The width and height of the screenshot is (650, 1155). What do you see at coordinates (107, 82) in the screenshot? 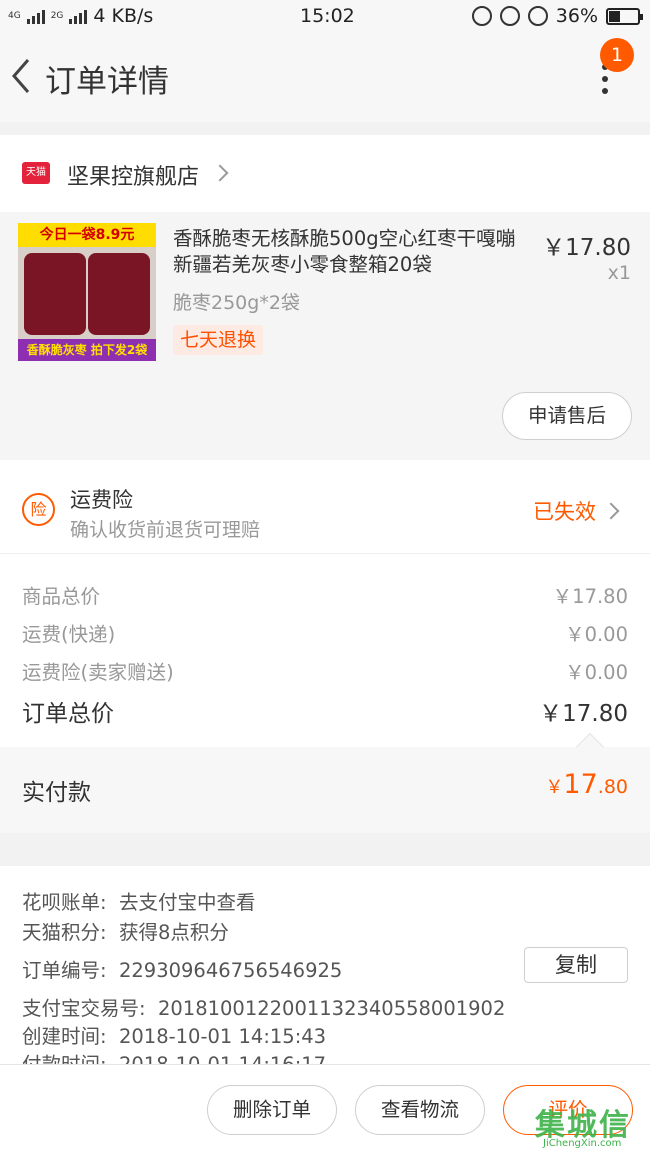
I see `page-title: 订单详情` at bounding box center [107, 82].